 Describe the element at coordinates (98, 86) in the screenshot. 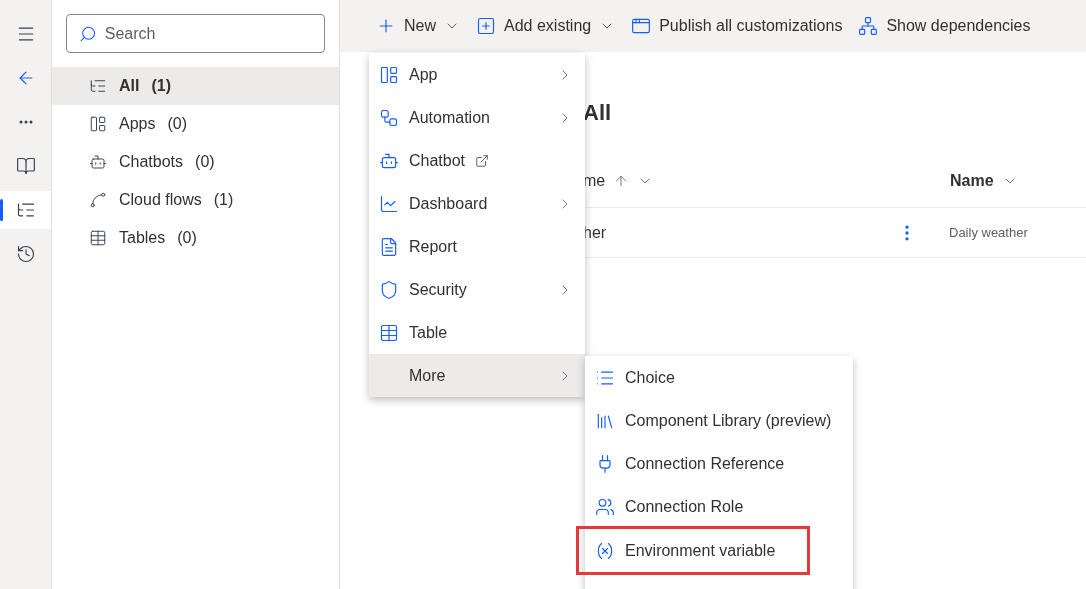

I see `list-icon` at that location.